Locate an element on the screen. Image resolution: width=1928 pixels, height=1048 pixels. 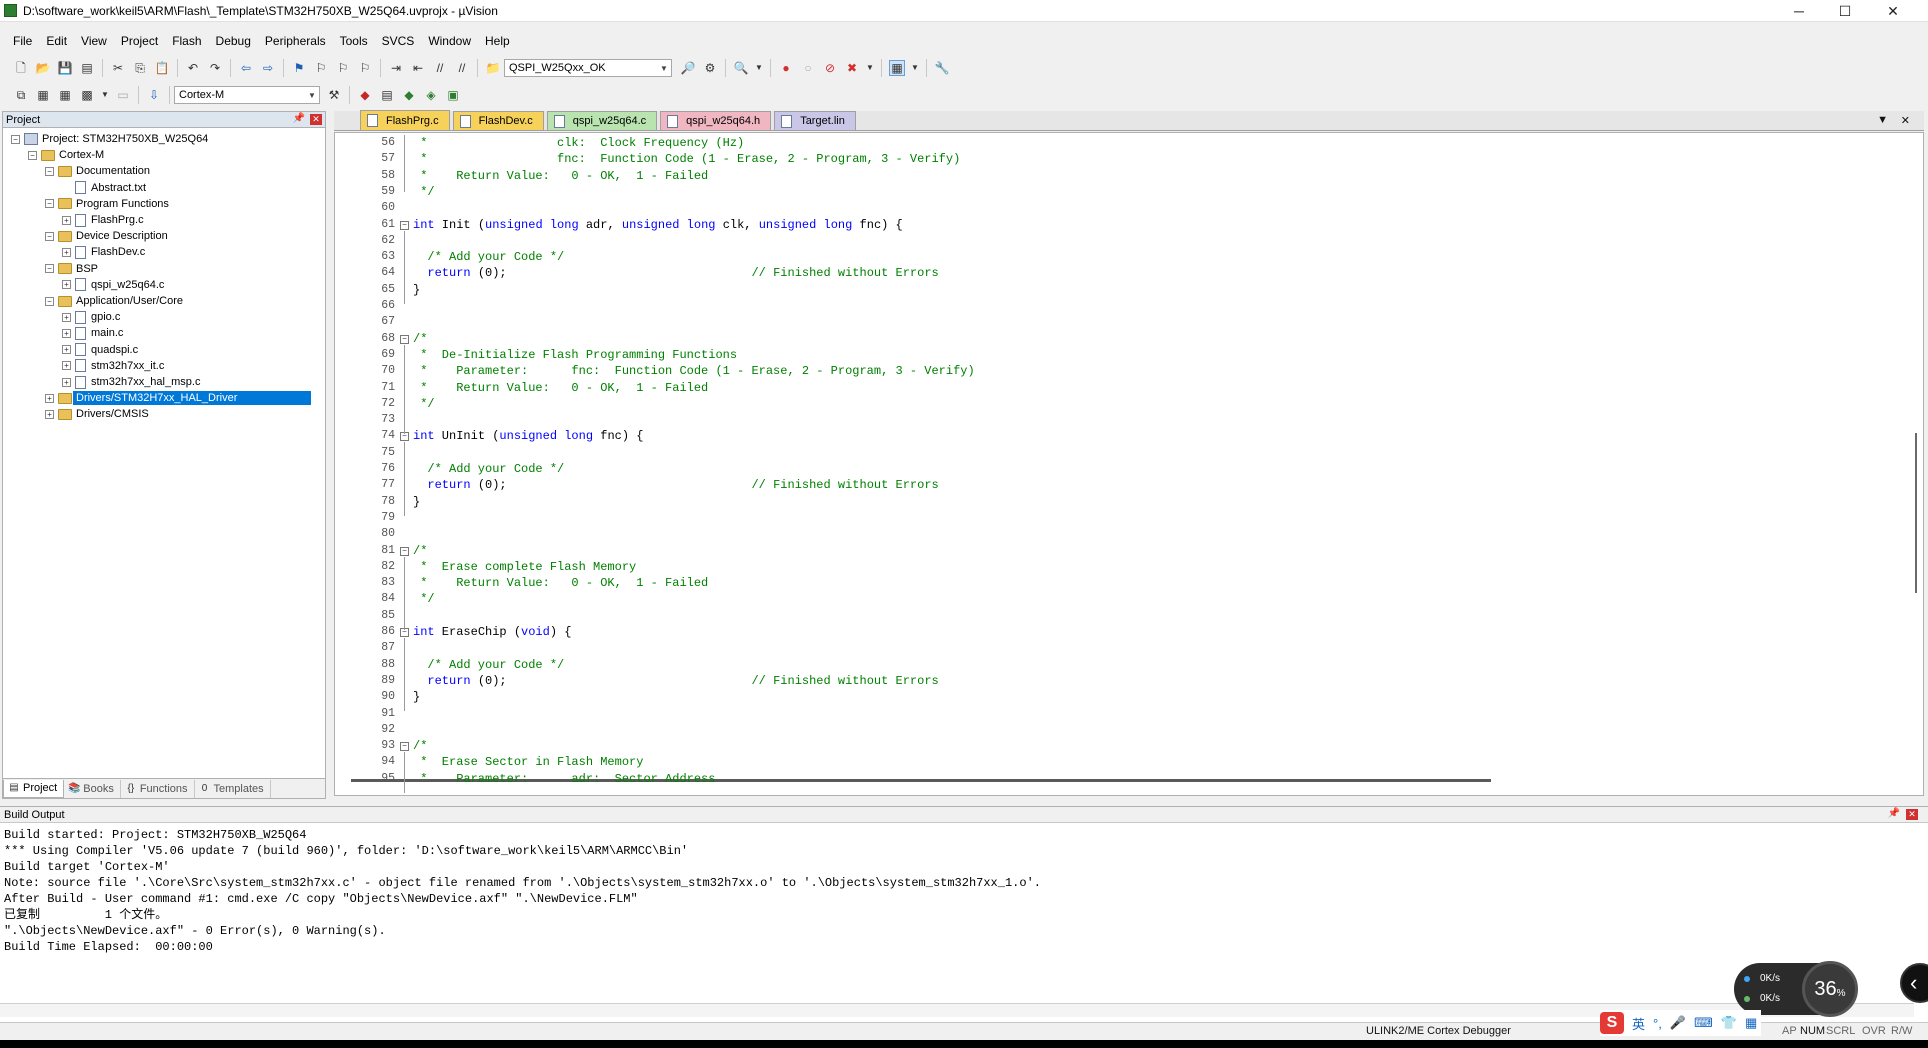
bookmark-toggle-icon: ⚑ is located at coordinates (299, 68).